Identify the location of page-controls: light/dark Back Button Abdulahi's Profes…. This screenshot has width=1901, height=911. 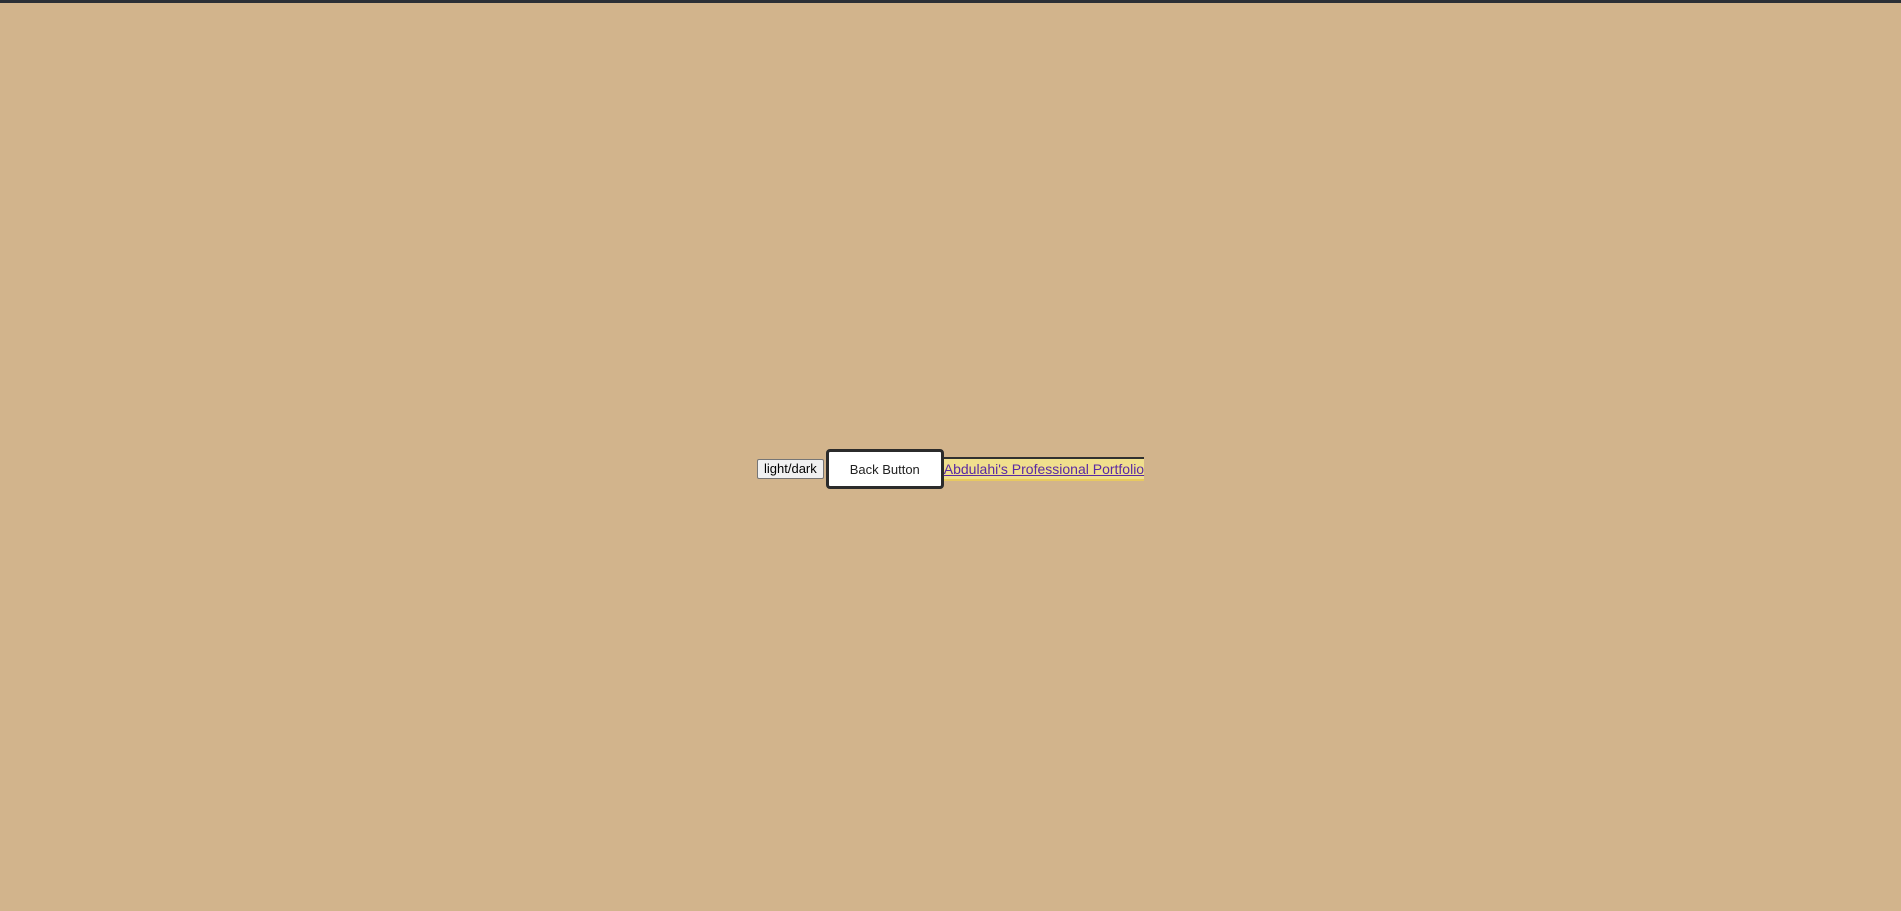
(951, 469).